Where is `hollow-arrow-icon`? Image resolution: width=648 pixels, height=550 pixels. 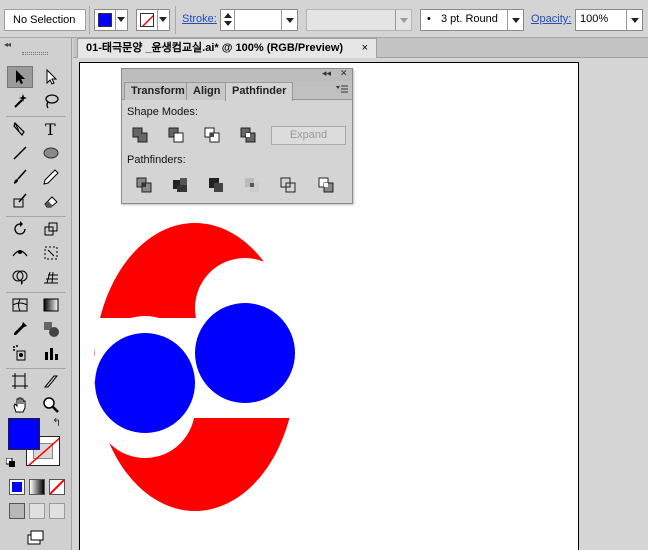 hollow-arrow-icon is located at coordinates (52, 76).